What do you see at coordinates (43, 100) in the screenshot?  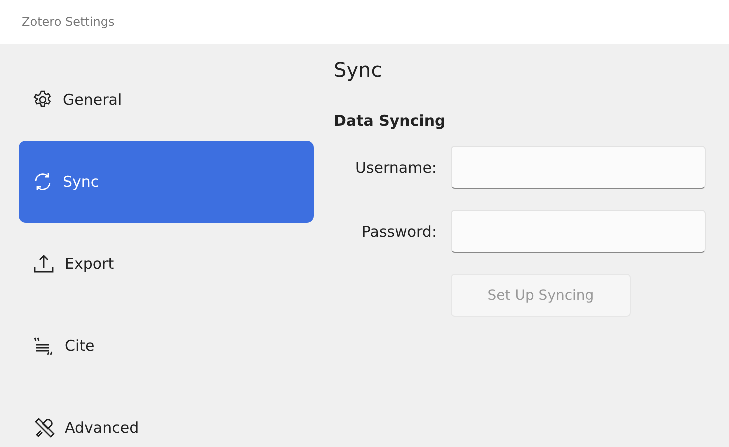 I see `gear-icon` at bounding box center [43, 100].